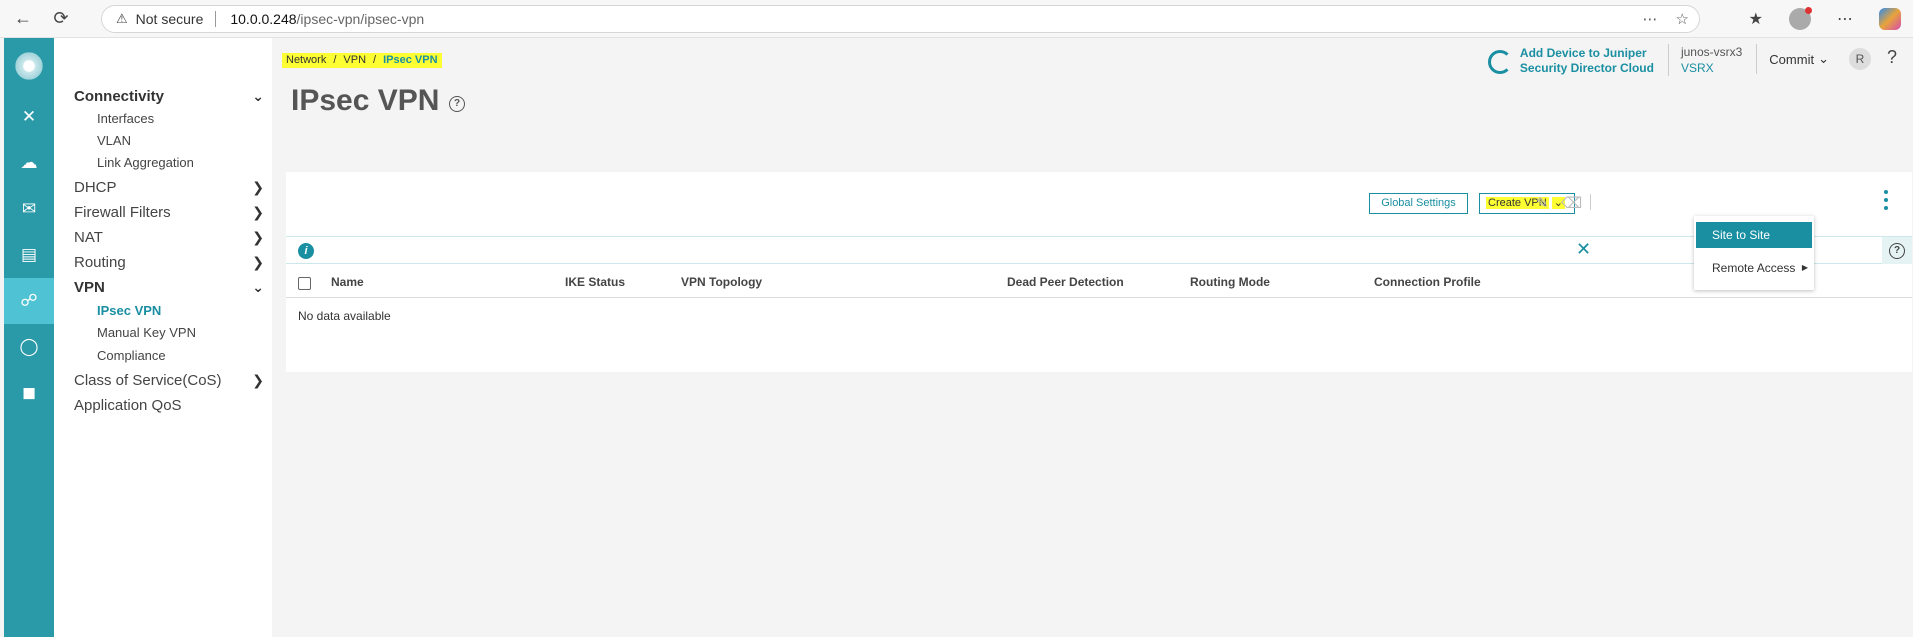 The height and width of the screenshot is (637, 1913). What do you see at coordinates (1754, 268) in the screenshot?
I see `menu-item-remote-access: Remote Access ▶` at bounding box center [1754, 268].